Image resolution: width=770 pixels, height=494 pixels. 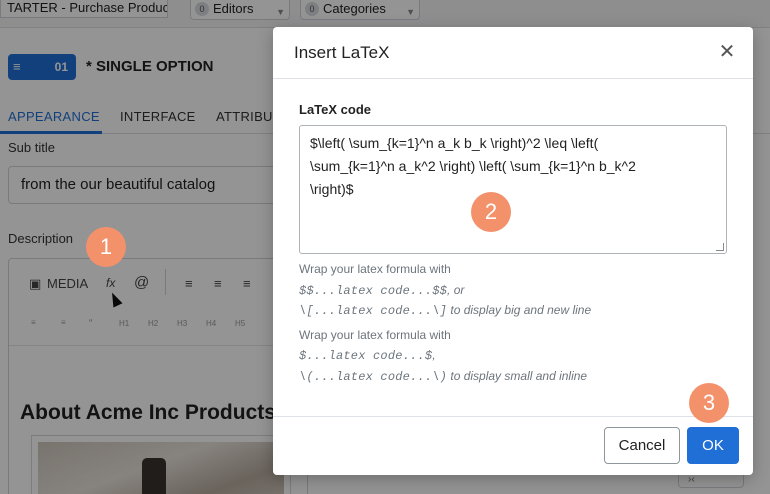 What do you see at coordinates (375, 335) in the screenshot?
I see `help-text-line-4: Wrap your latex formula with` at bounding box center [375, 335].